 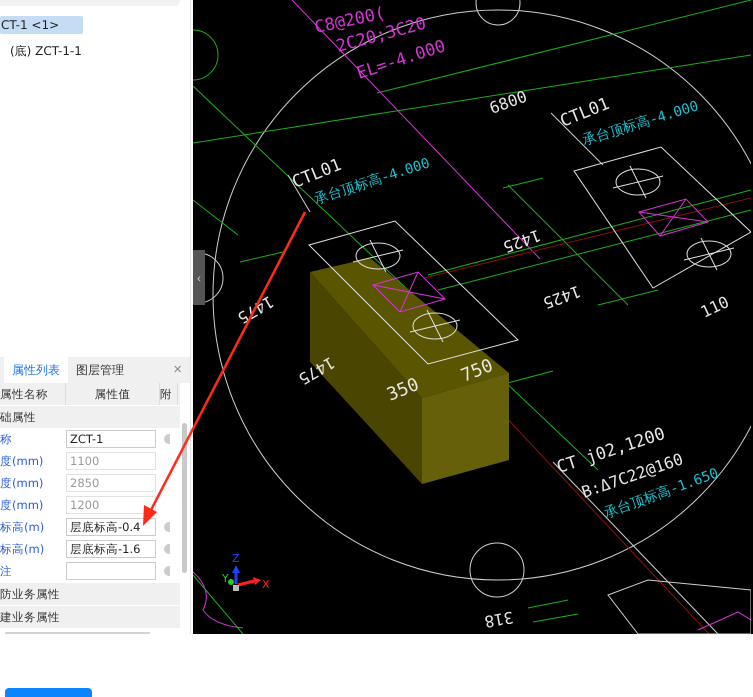 What do you see at coordinates (6, 571) in the screenshot?
I see `property-name: 注` at bounding box center [6, 571].